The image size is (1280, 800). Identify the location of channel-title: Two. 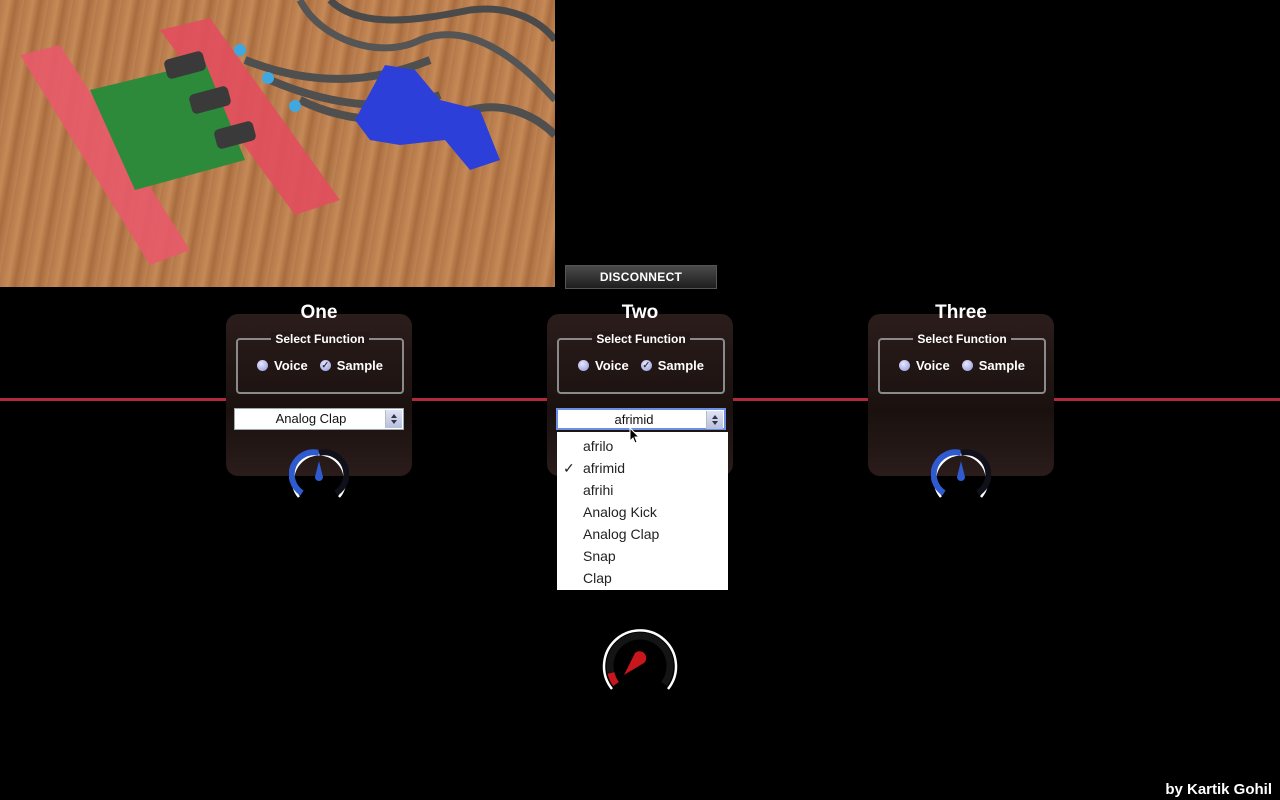
(640, 312).